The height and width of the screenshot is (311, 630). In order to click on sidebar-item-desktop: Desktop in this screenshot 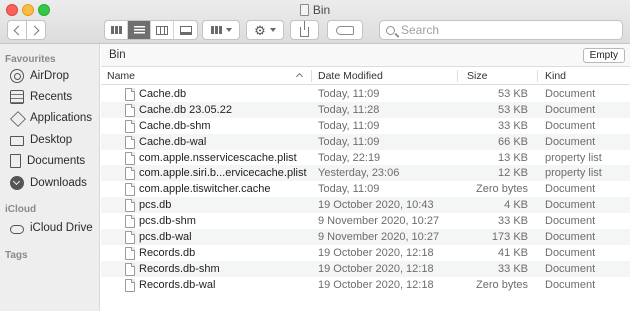, I will do `click(41, 140)`.